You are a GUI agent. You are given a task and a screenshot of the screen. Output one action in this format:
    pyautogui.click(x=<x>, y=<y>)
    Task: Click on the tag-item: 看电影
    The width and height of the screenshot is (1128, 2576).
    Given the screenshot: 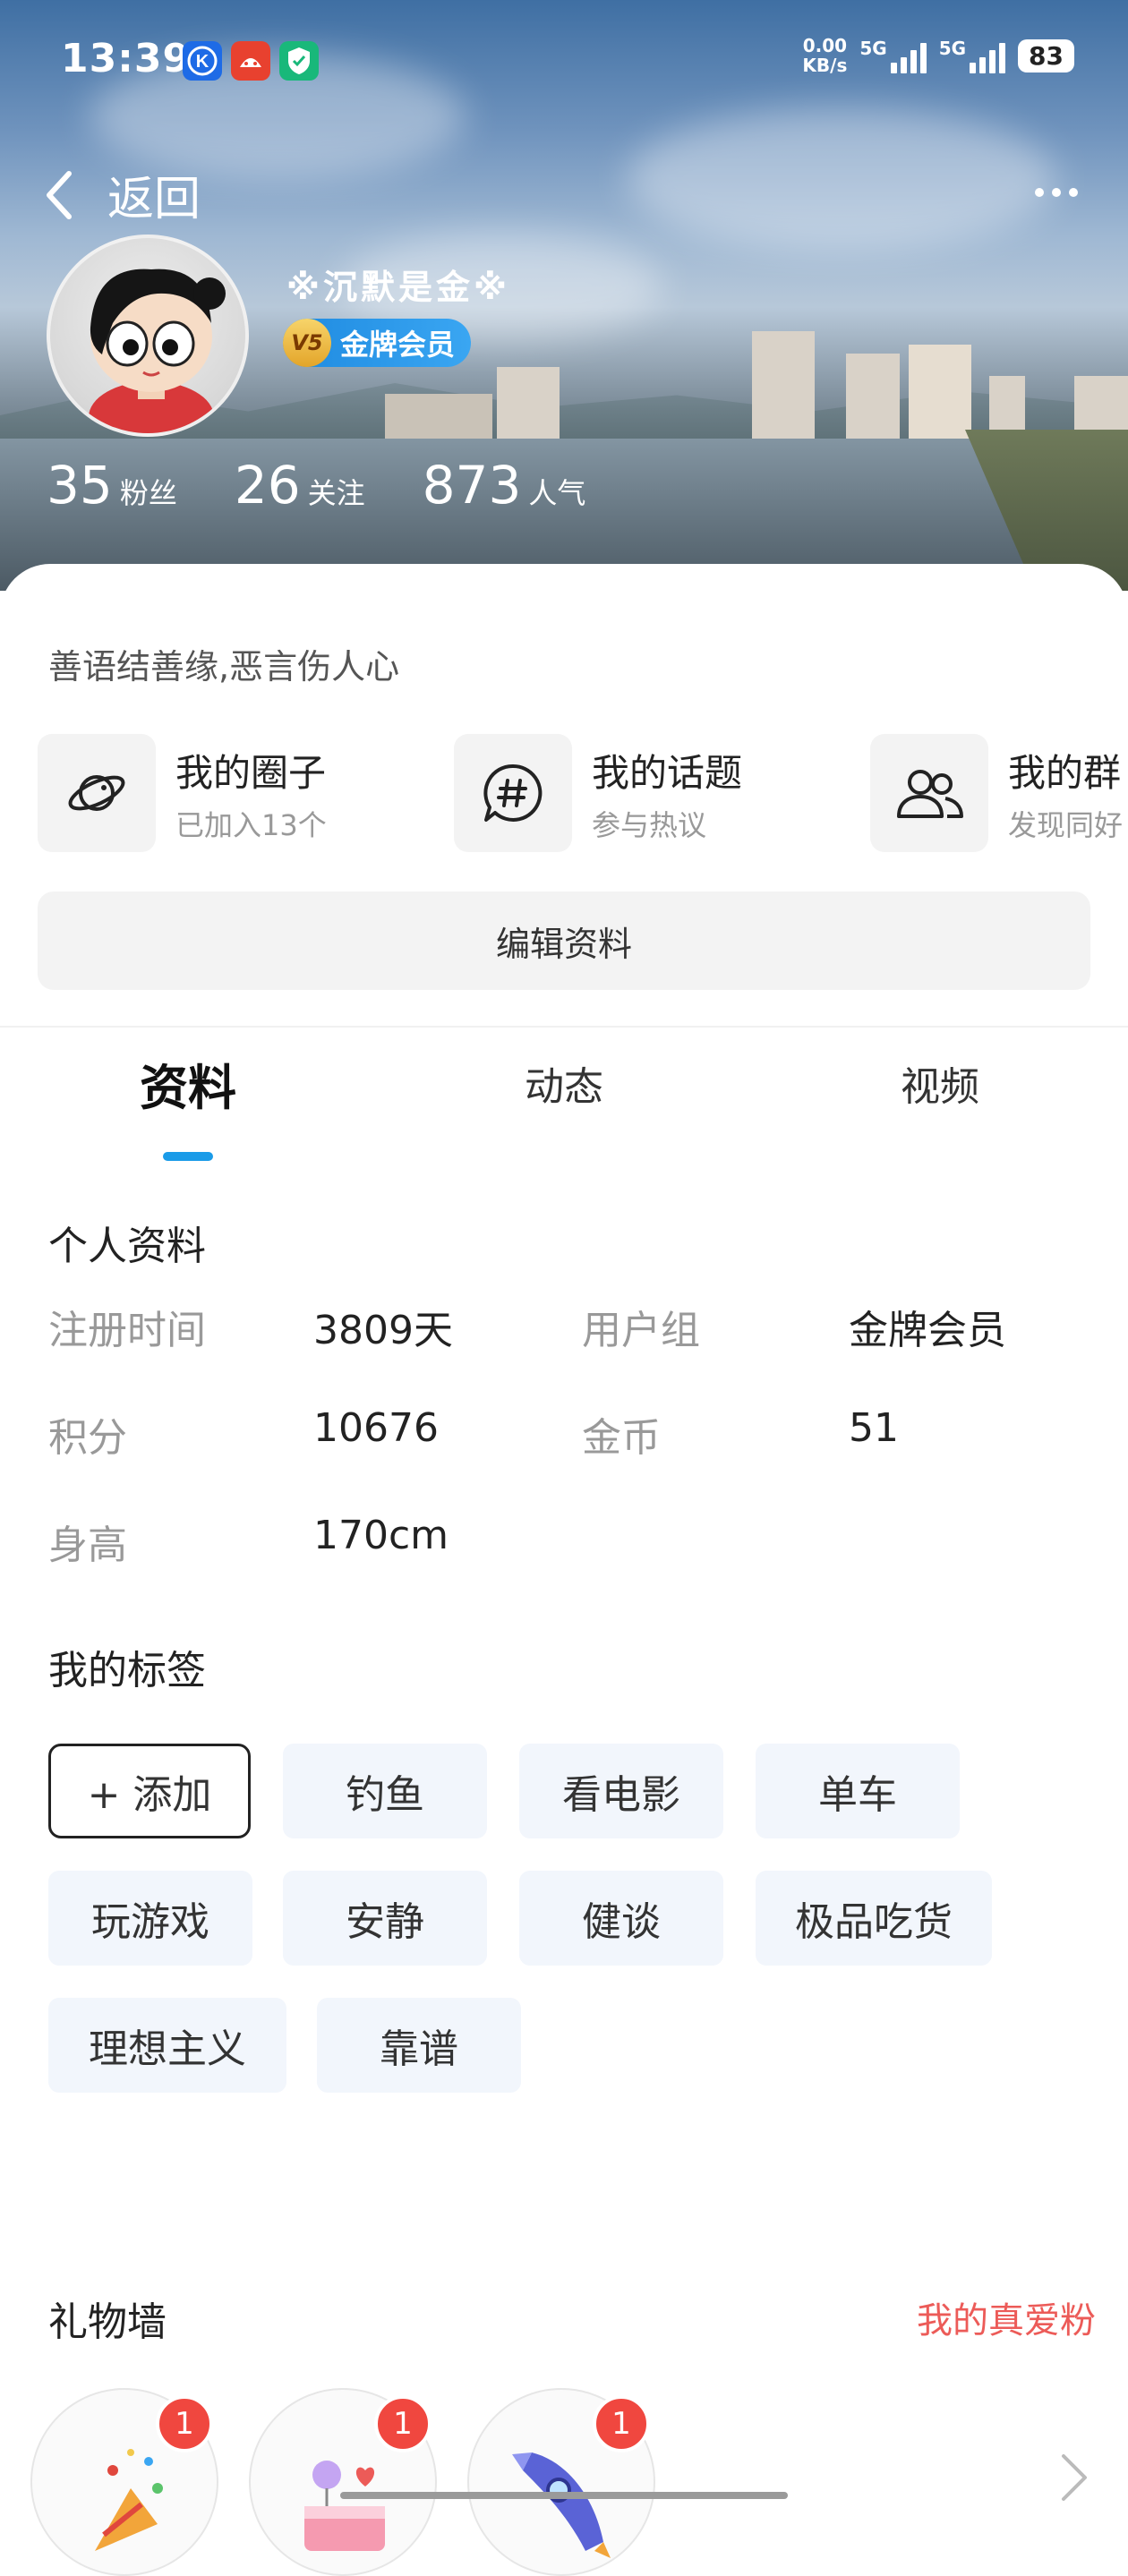 What is the action you would take?
    pyautogui.click(x=621, y=1791)
    